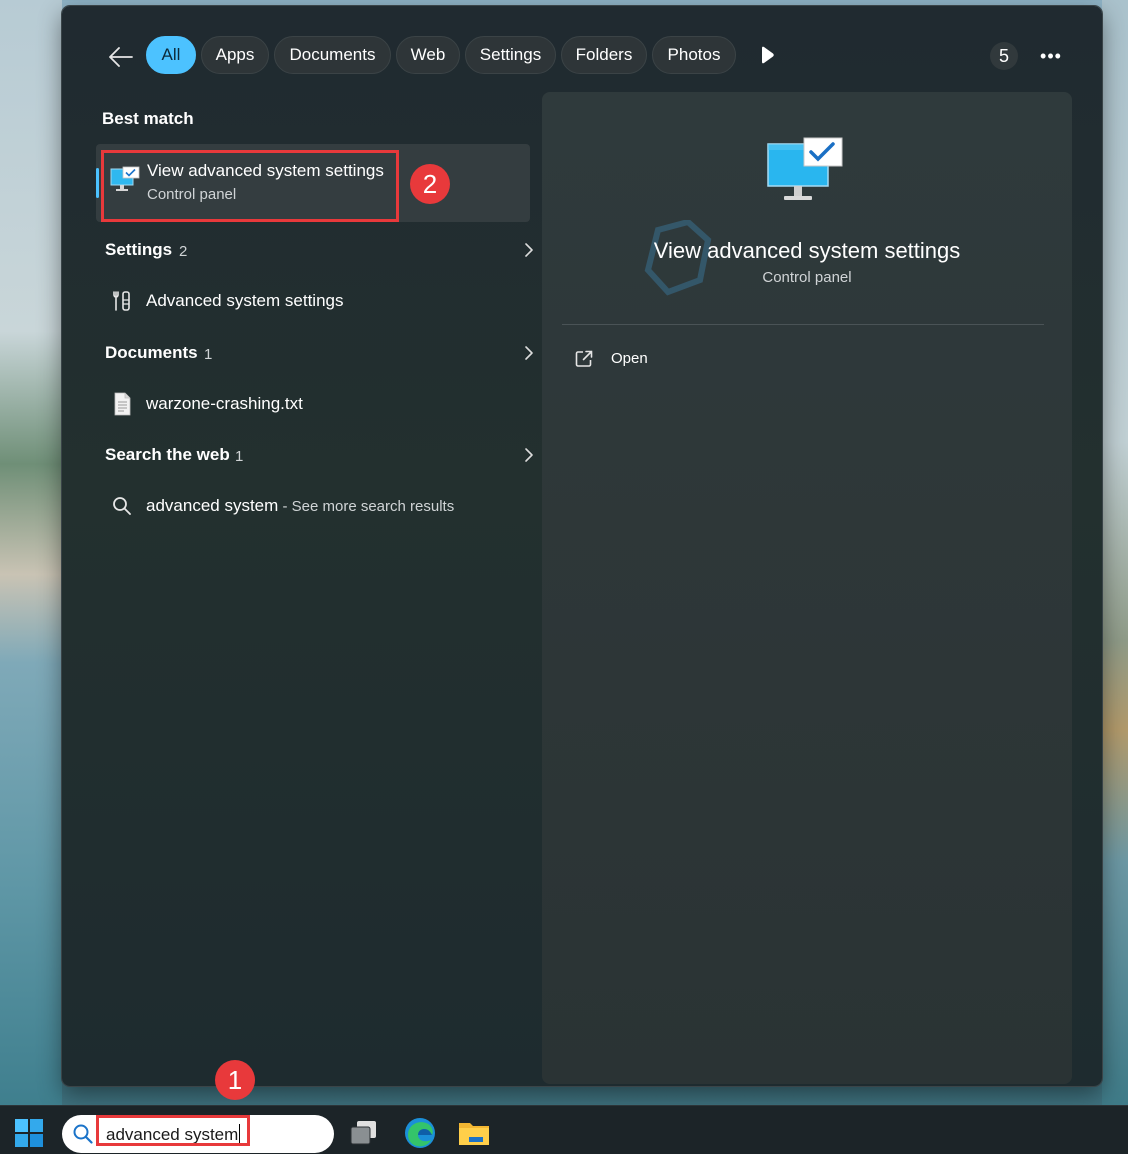 This screenshot has height=1154, width=1128. What do you see at coordinates (420, 1133) in the screenshot?
I see `edge-icon` at bounding box center [420, 1133].